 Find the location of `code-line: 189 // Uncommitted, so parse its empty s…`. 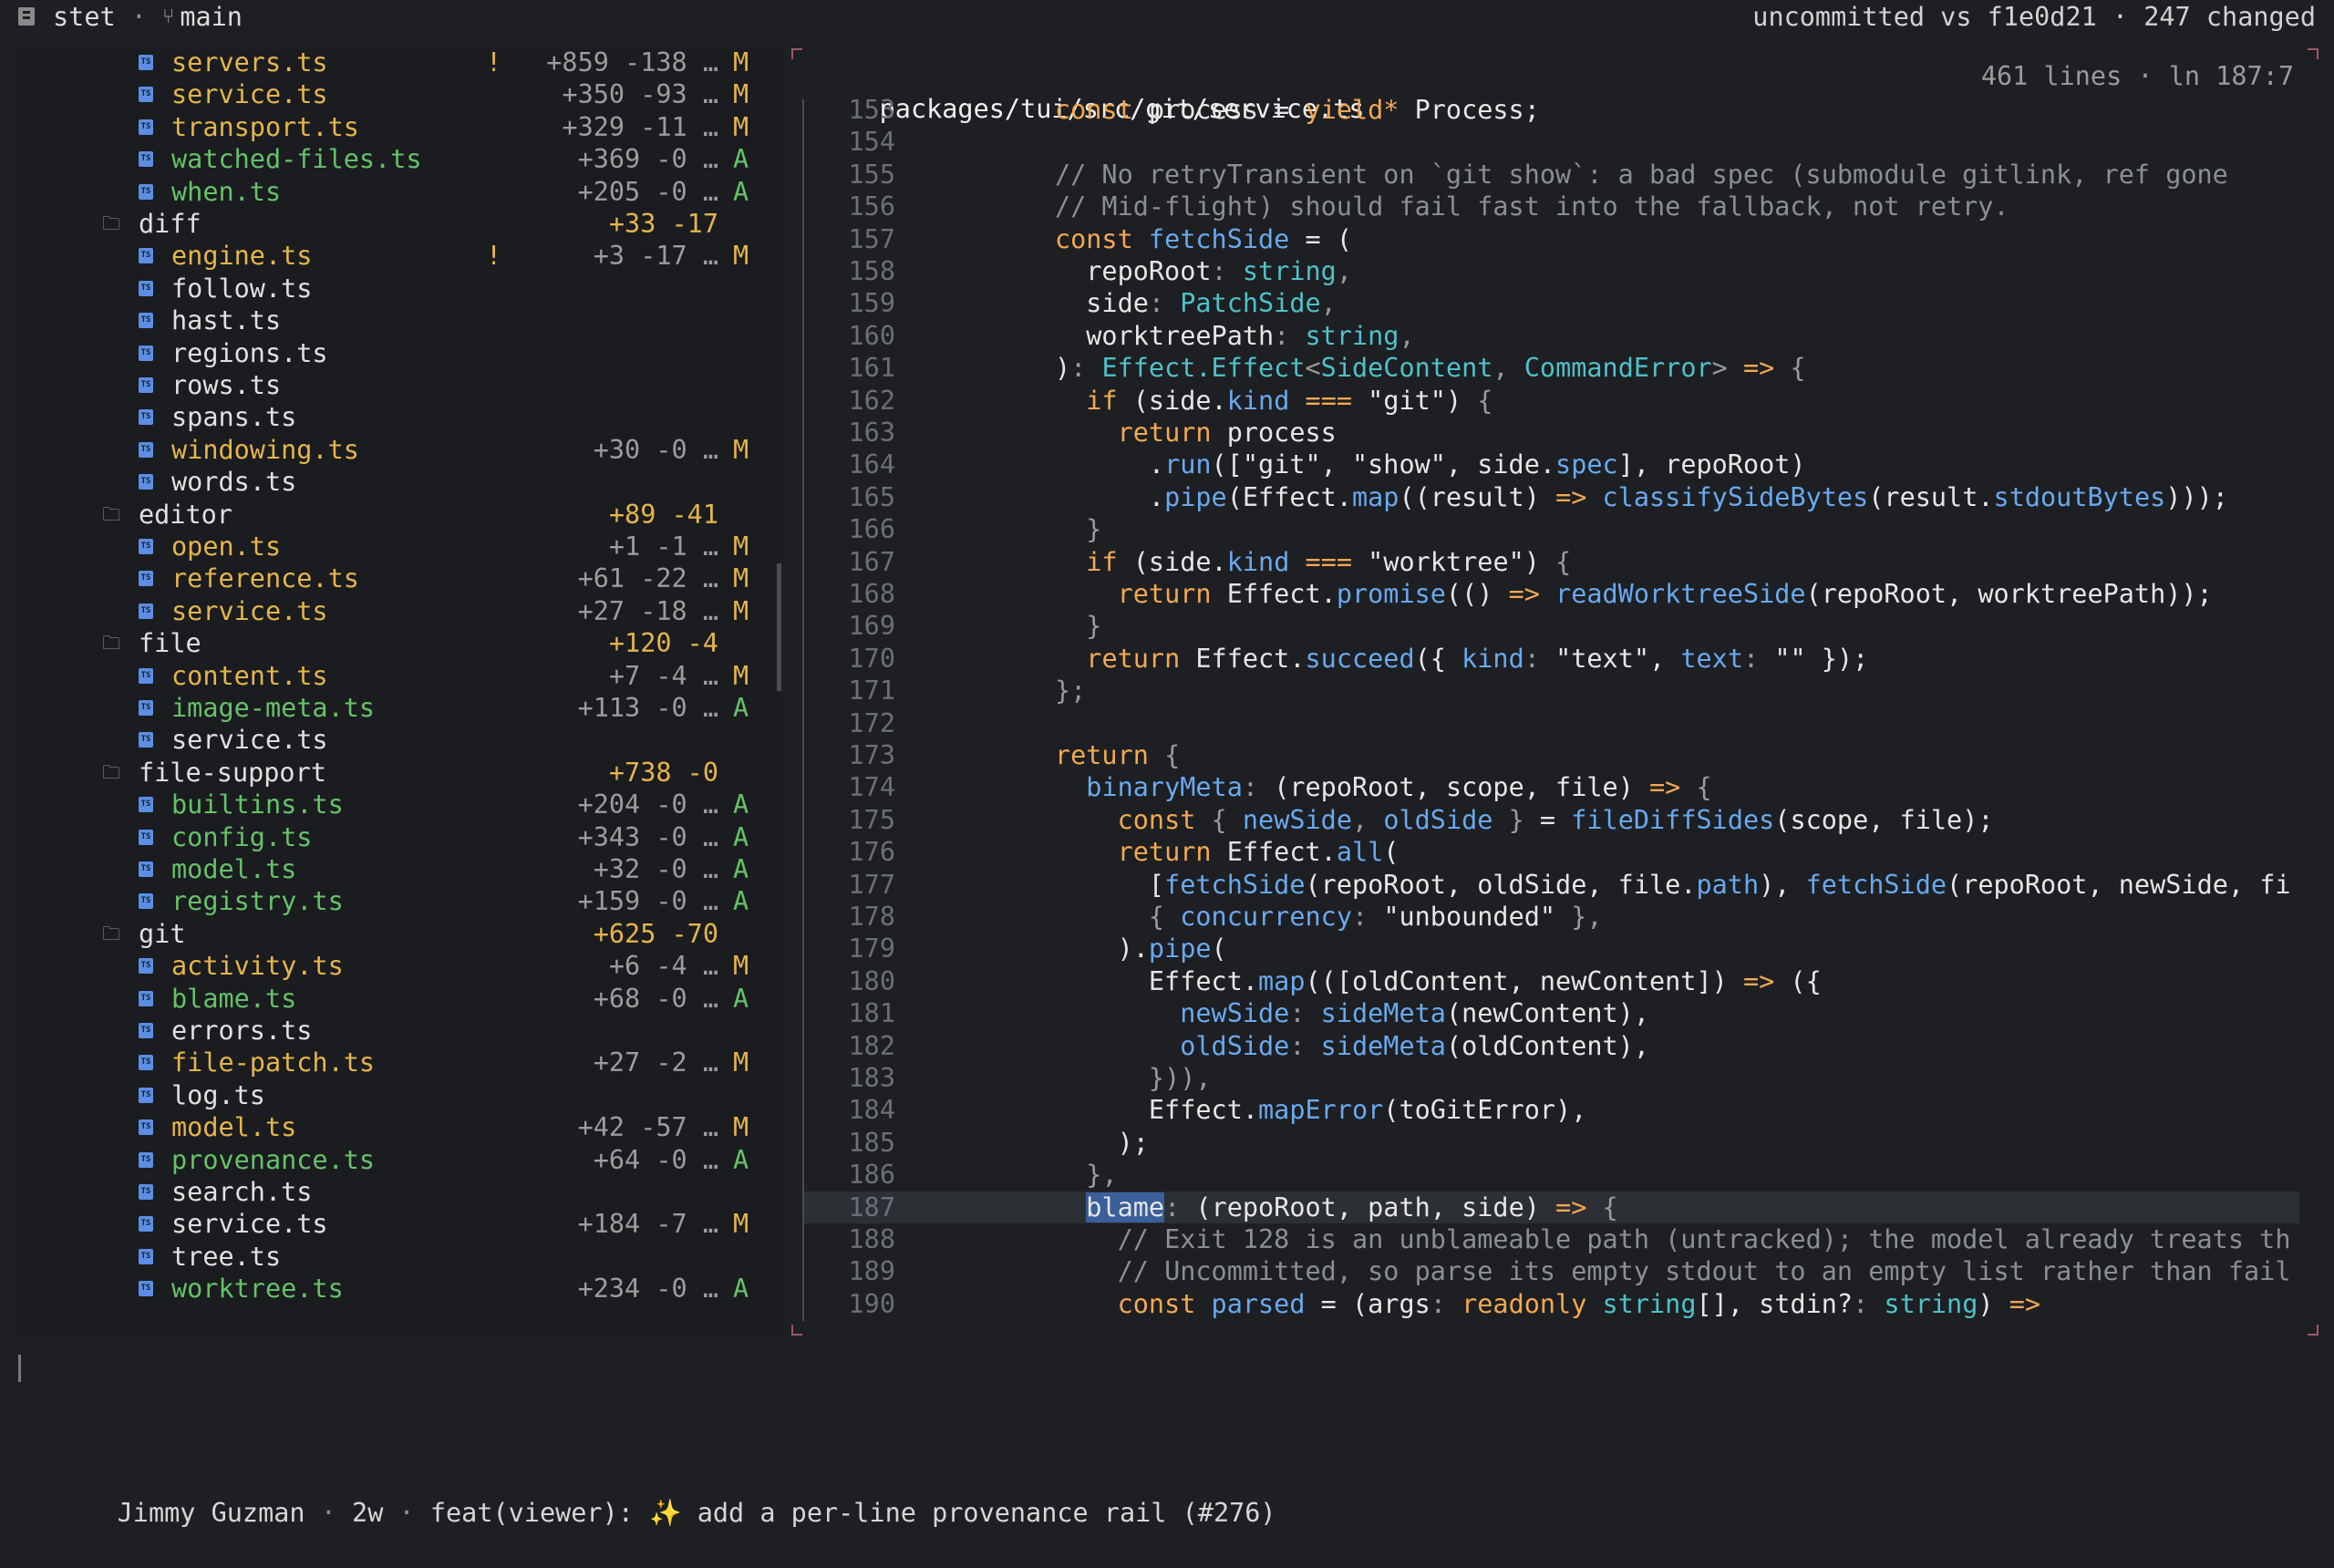

code-line: 189 // Uncommitted, so parse its empty s… is located at coordinates (1551, 1271).